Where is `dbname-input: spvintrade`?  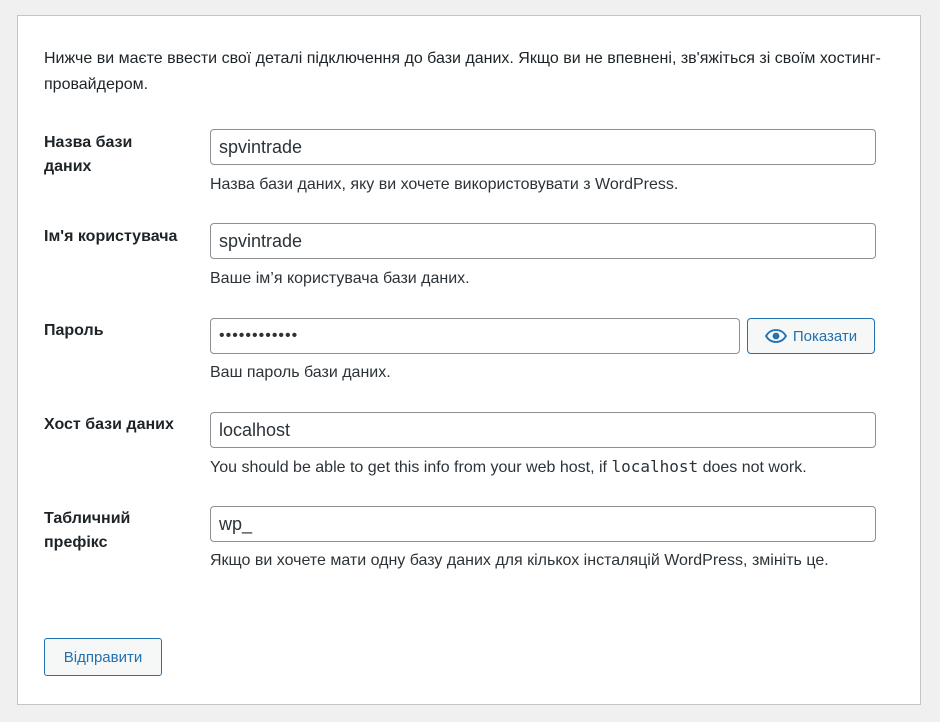
dbname-input: spvintrade is located at coordinates (543, 147).